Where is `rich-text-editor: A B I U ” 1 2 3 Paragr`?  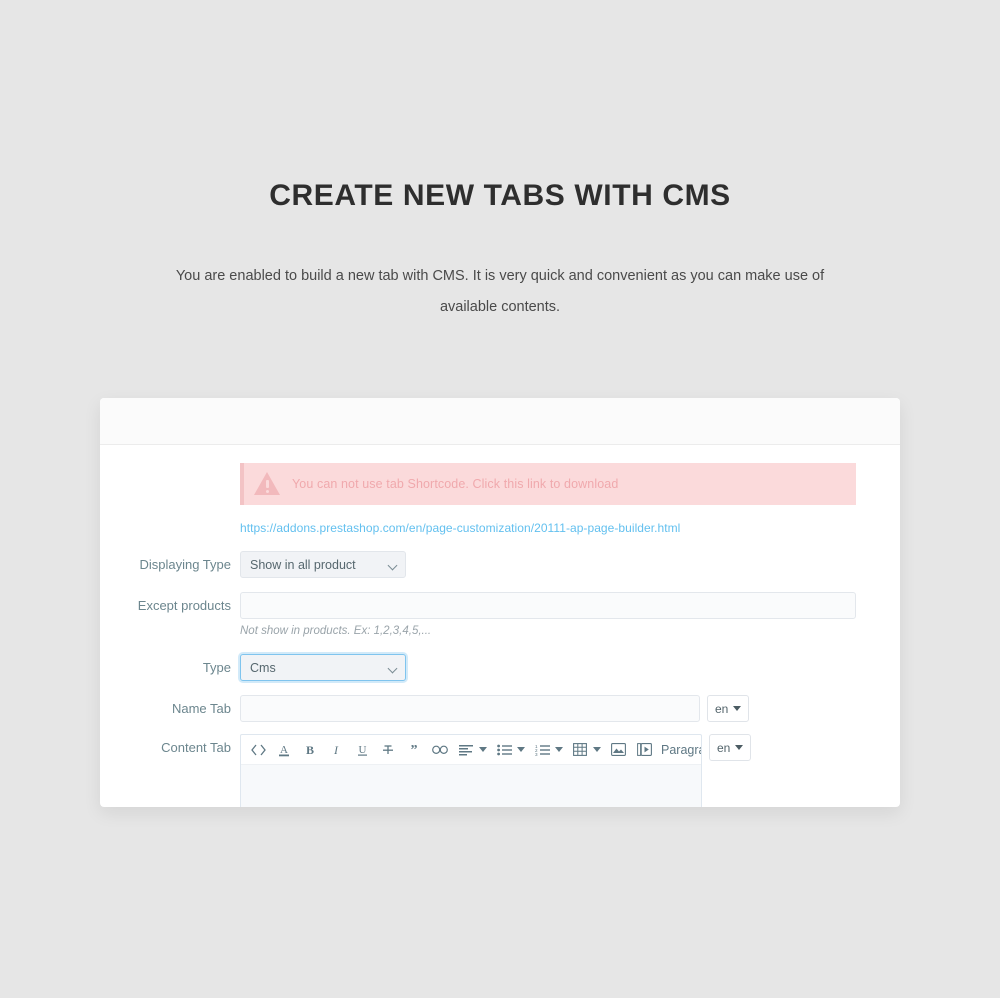
rich-text-editor: A B I U ” 1 2 3 Paragr is located at coordinates (471, 770).